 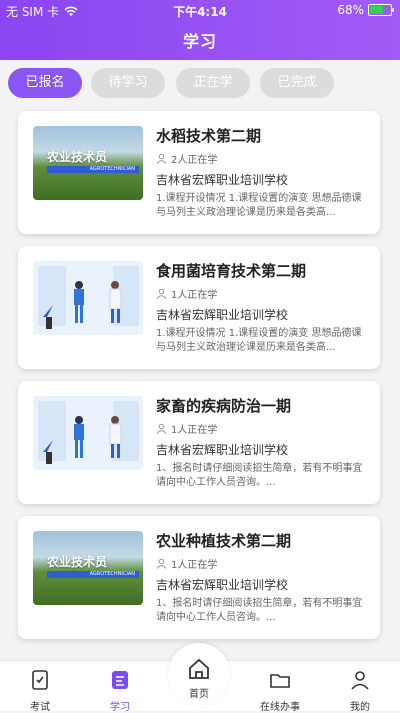 What do you see at coordinates (224, 406) in the screenshot?
I see `course-title: 家畜的疾病防治一期` at bounding box center [224, 406].